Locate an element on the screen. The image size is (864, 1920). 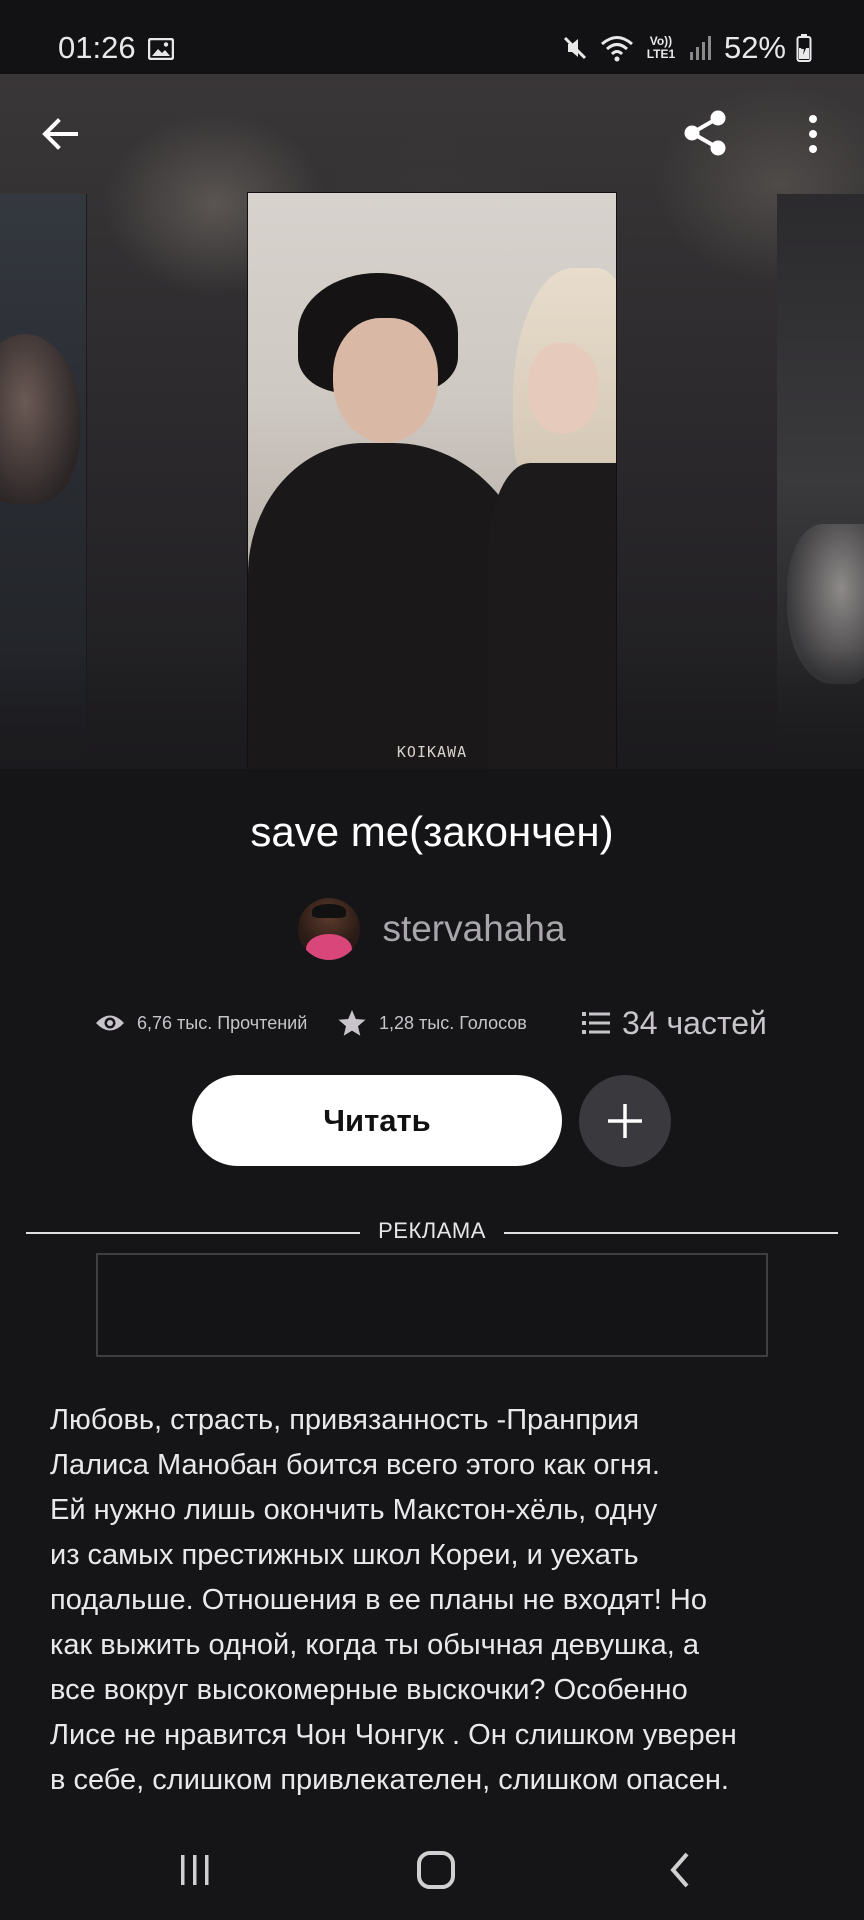
author-avatar is located at coordinates (329, 929).